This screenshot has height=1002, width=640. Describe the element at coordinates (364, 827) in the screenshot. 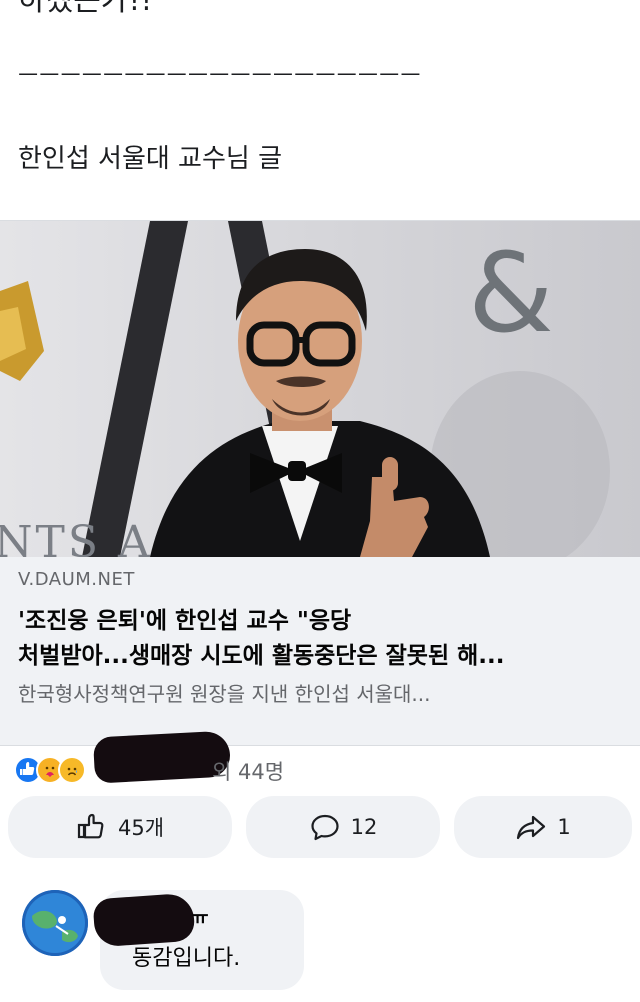

I see `comment-count: 12` at that location.